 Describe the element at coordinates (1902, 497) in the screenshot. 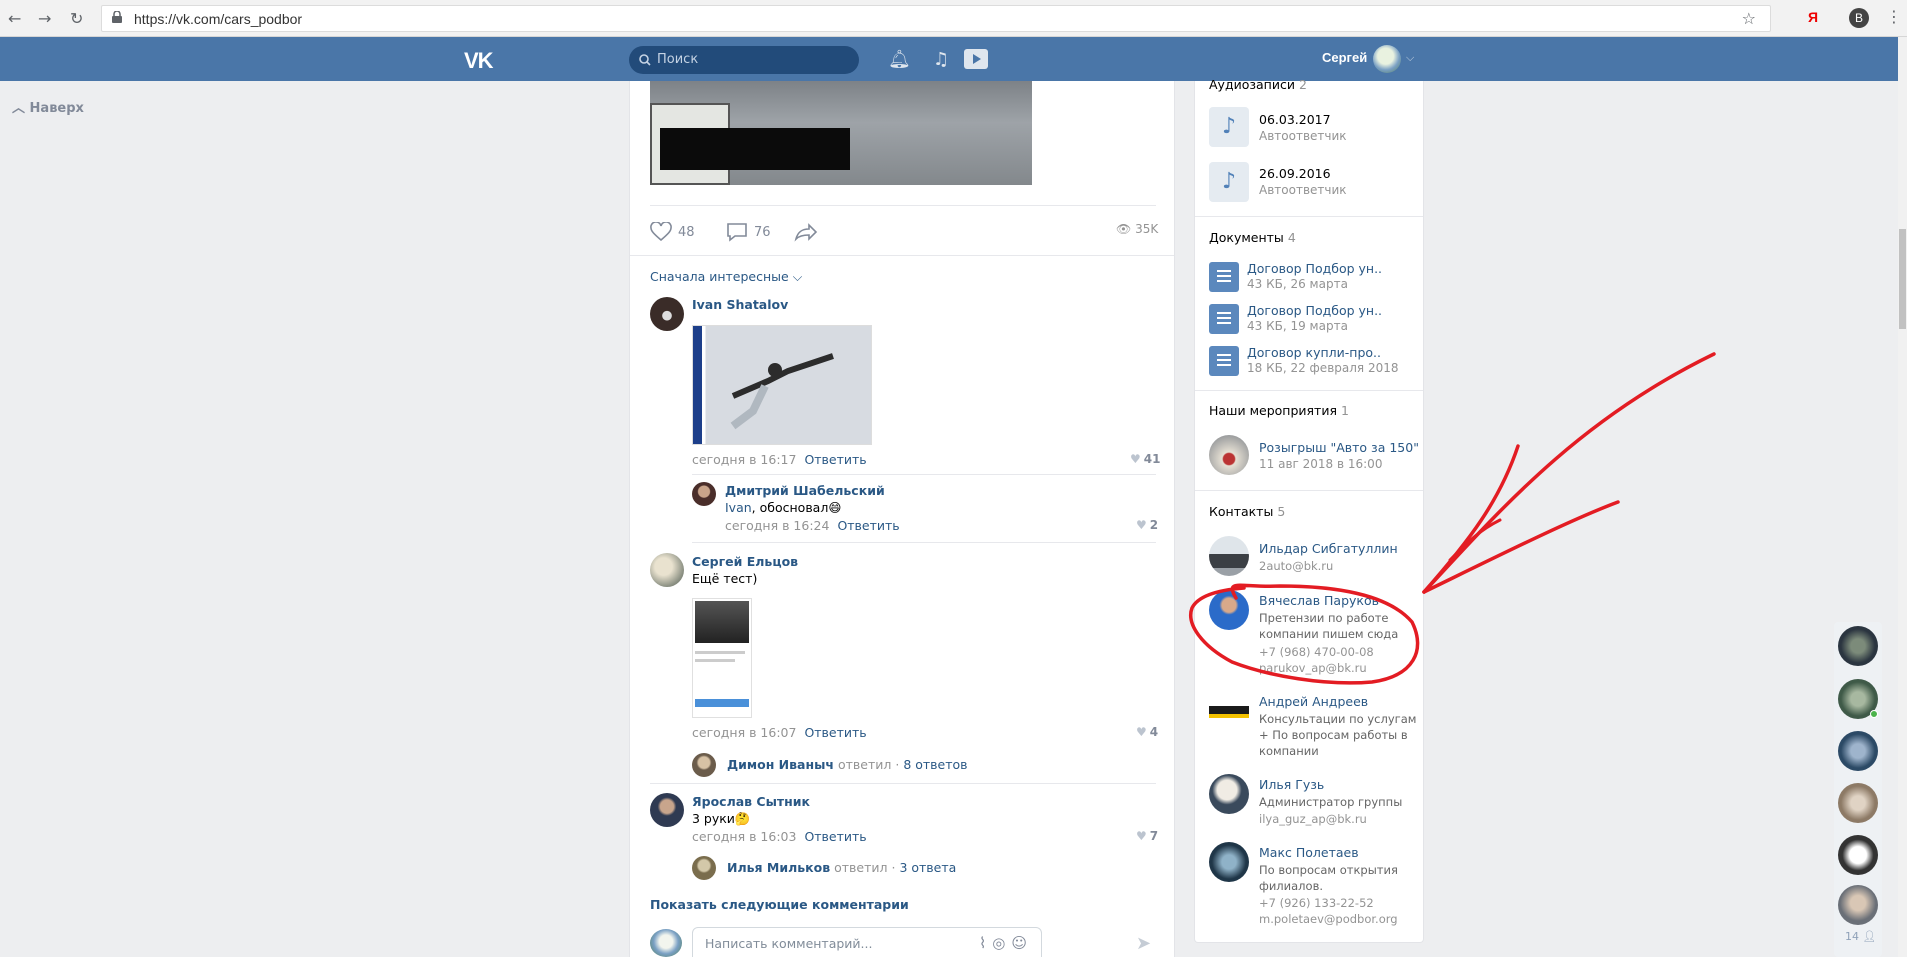

I see `scrollbar` at that location.